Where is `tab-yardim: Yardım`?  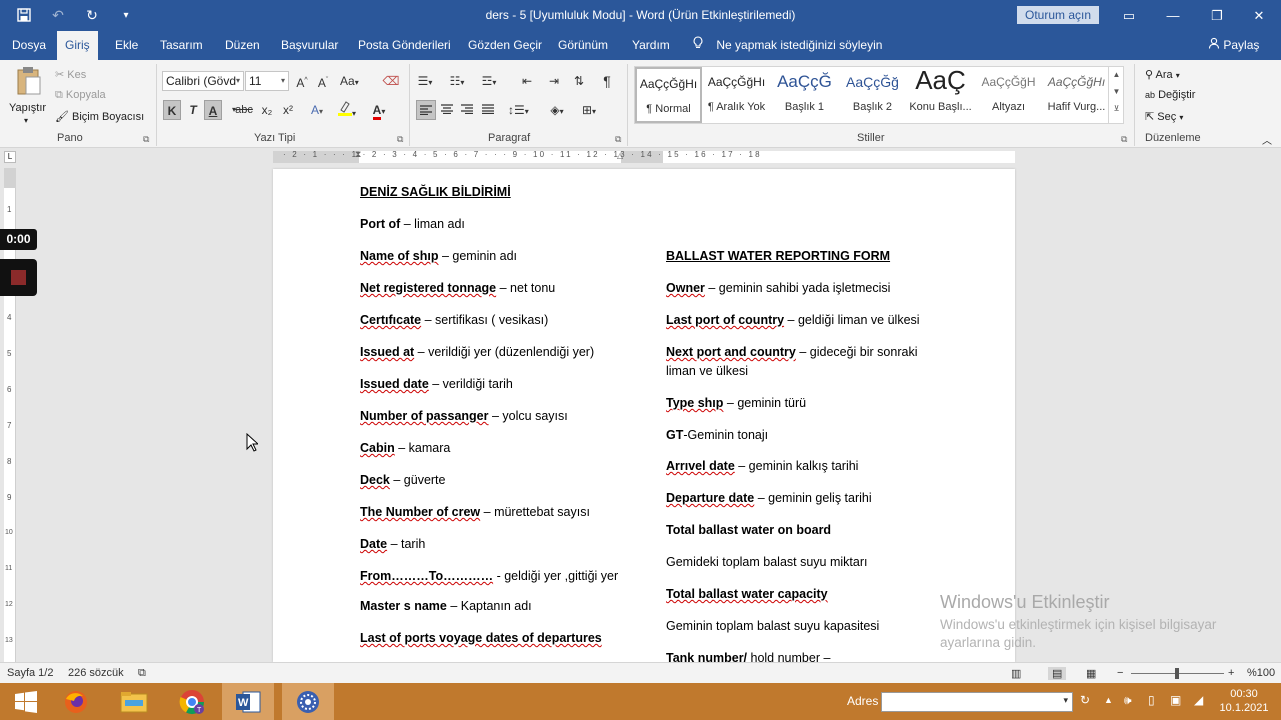
tab-yardim: Yardım is located at coordinates (651, 45).